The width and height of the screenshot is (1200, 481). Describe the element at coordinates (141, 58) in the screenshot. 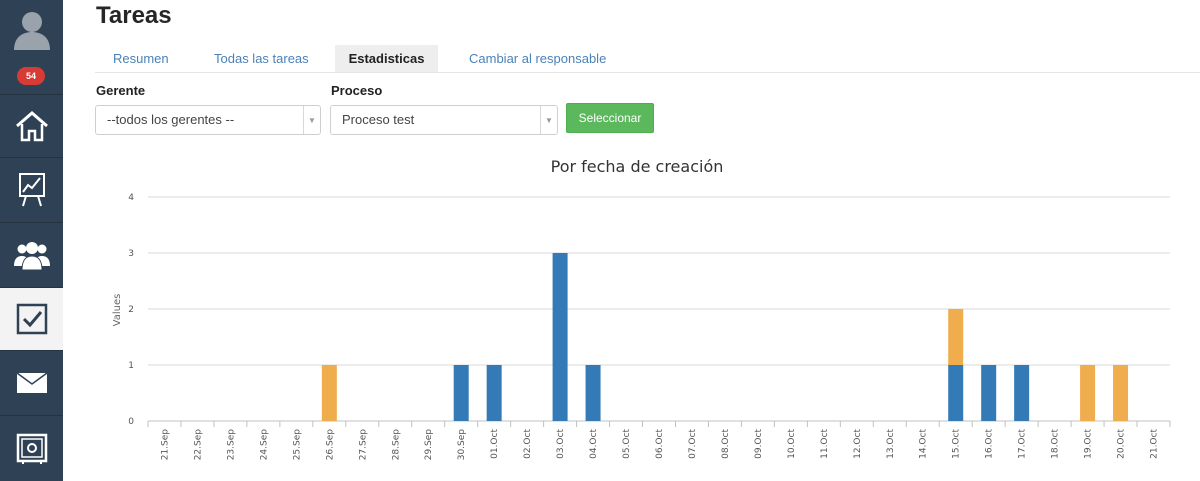

I see `tab-summary: Resumen` at that location.